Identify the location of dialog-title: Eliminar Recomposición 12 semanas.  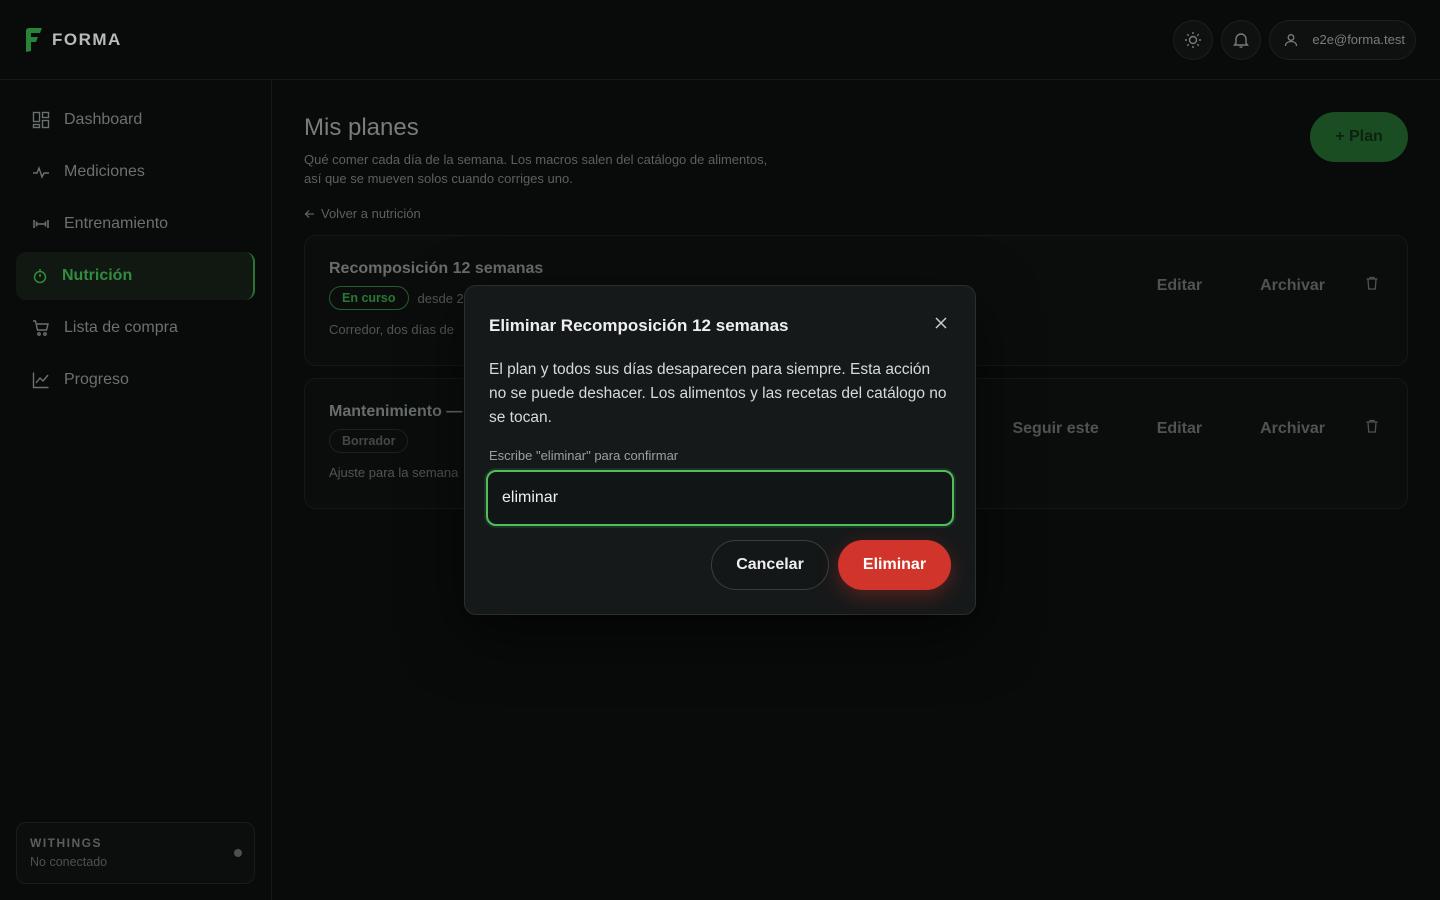
(639, 325).